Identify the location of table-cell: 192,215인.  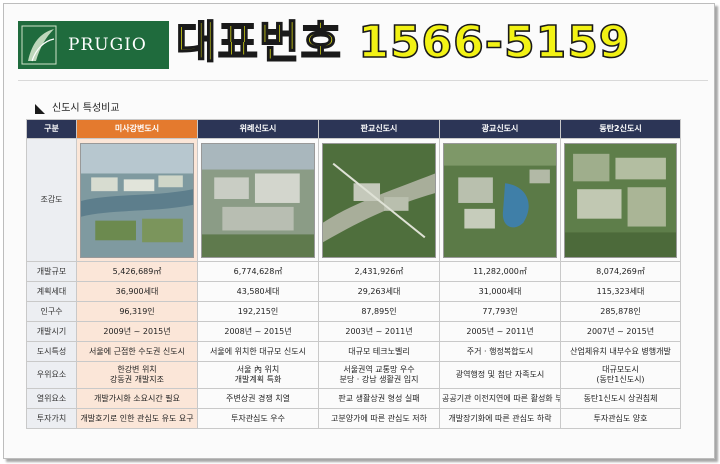
(258, 311).